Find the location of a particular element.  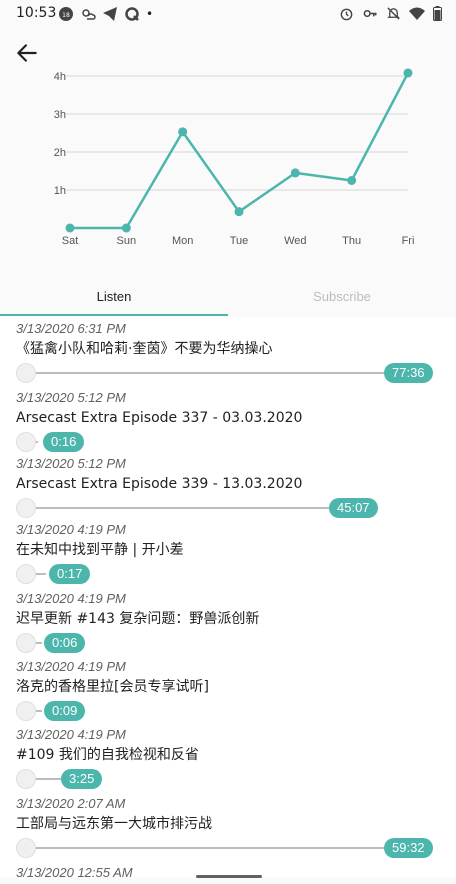

list-item: 3/13/2020 4:19 PM 洛克的香格里拉[会员专享试听] 0:09 is located at coordinates (228, 690).